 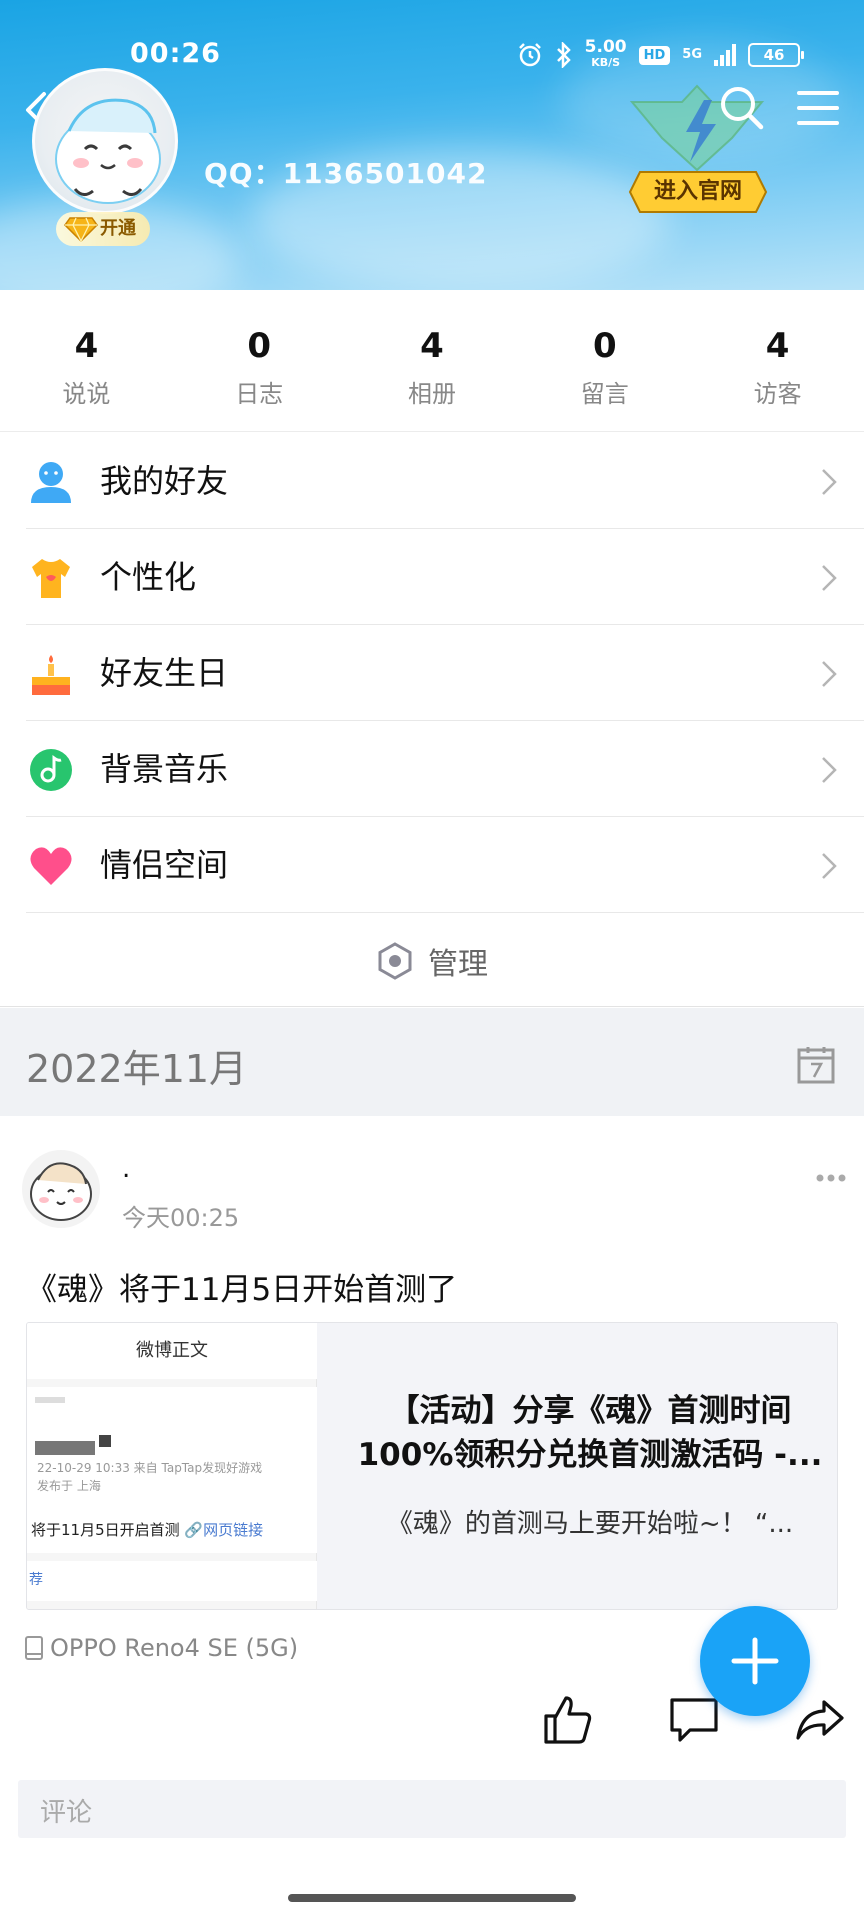 I want to click on bluetooth-icon, so click(x=563, y=55).